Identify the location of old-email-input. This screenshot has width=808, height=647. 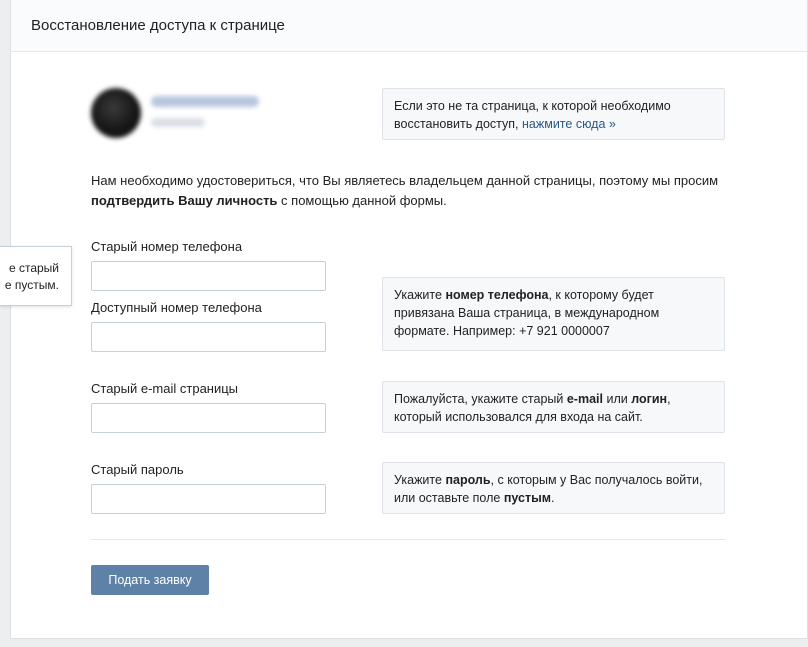
(208, 418).